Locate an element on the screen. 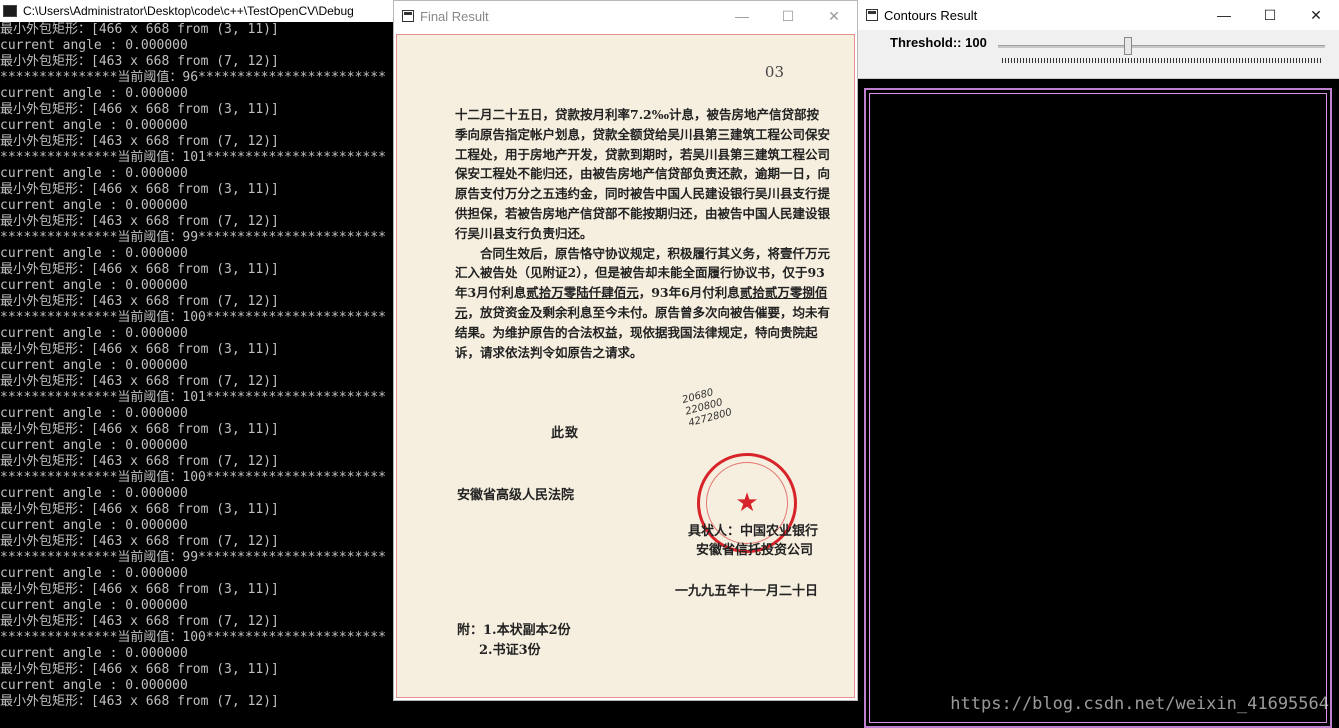 This screenshot has height=728, width=1339. page-number: 03 is located at coordinates (774, 72).